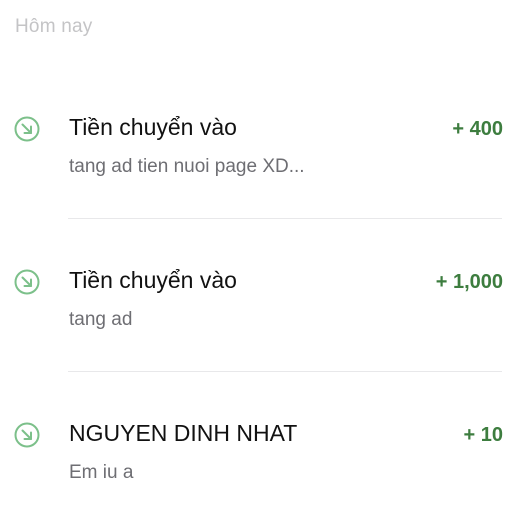 Image resolution: width=526 pixels, height=526 pixels. What do you see at coordinates (477, 129) in the screenshot?
I see `transaction-amount: + 400` at bounding box center [477, 129].